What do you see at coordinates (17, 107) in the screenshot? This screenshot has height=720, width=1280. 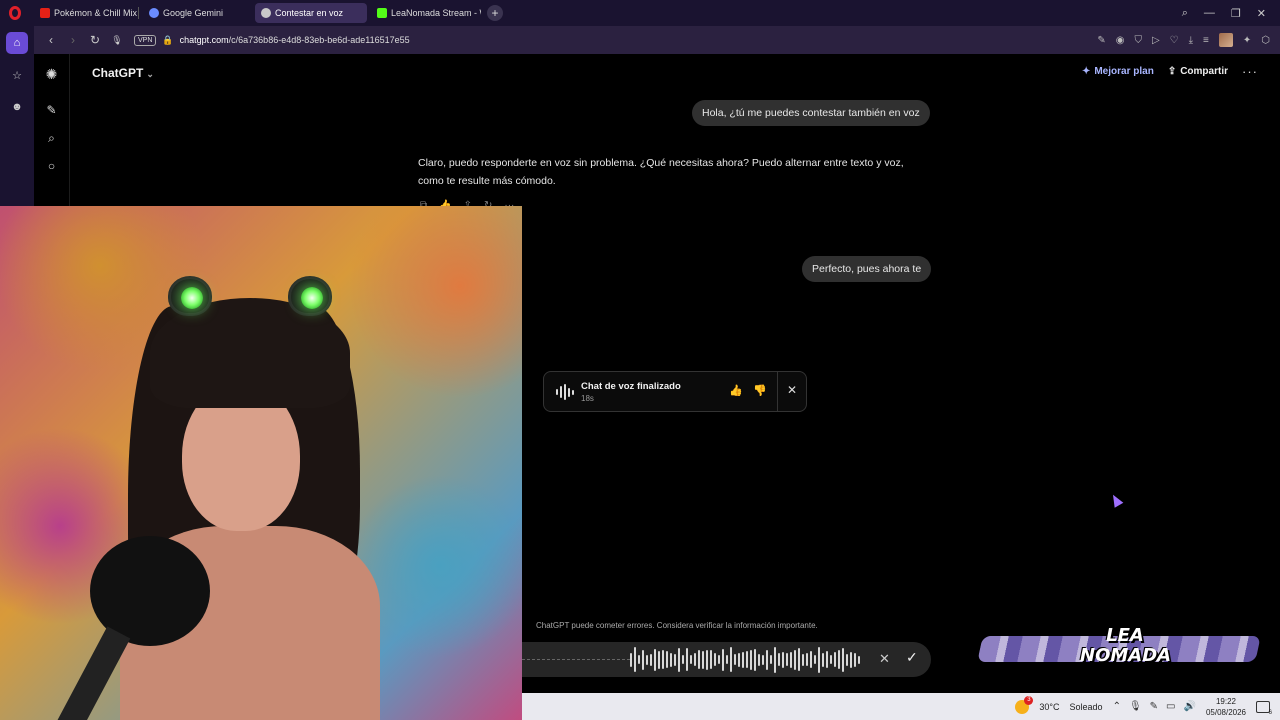 I see `ai-assistant-icon: ☻` at bounding box center [17, 107].